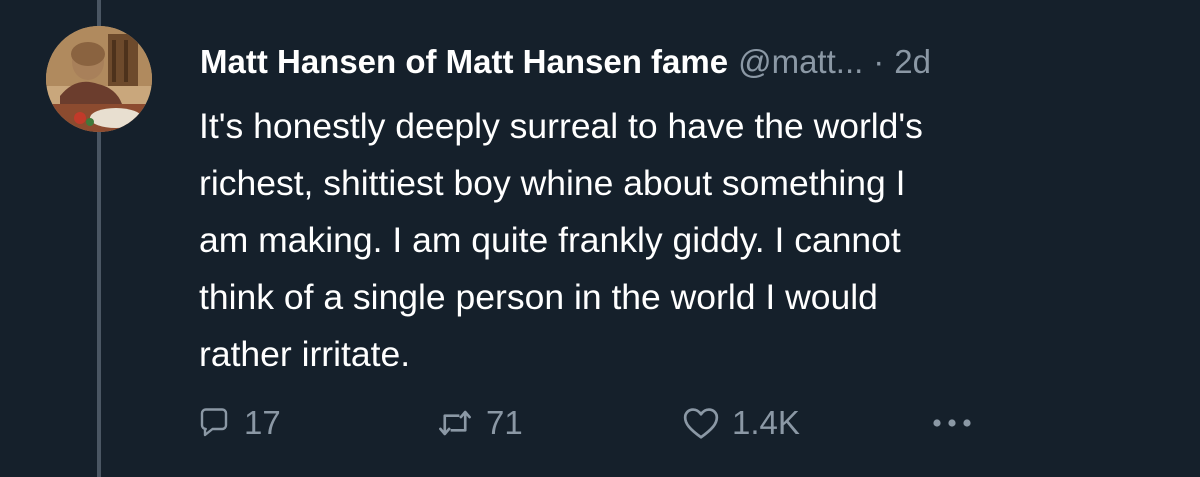 The height and width of the screenshot is (477, 1200). What do you see at coordinates (464, 62) in the screenshot?
I see `author-name: Matt Hansen of Matt Hansen fame` at bounding box center [464, 62].